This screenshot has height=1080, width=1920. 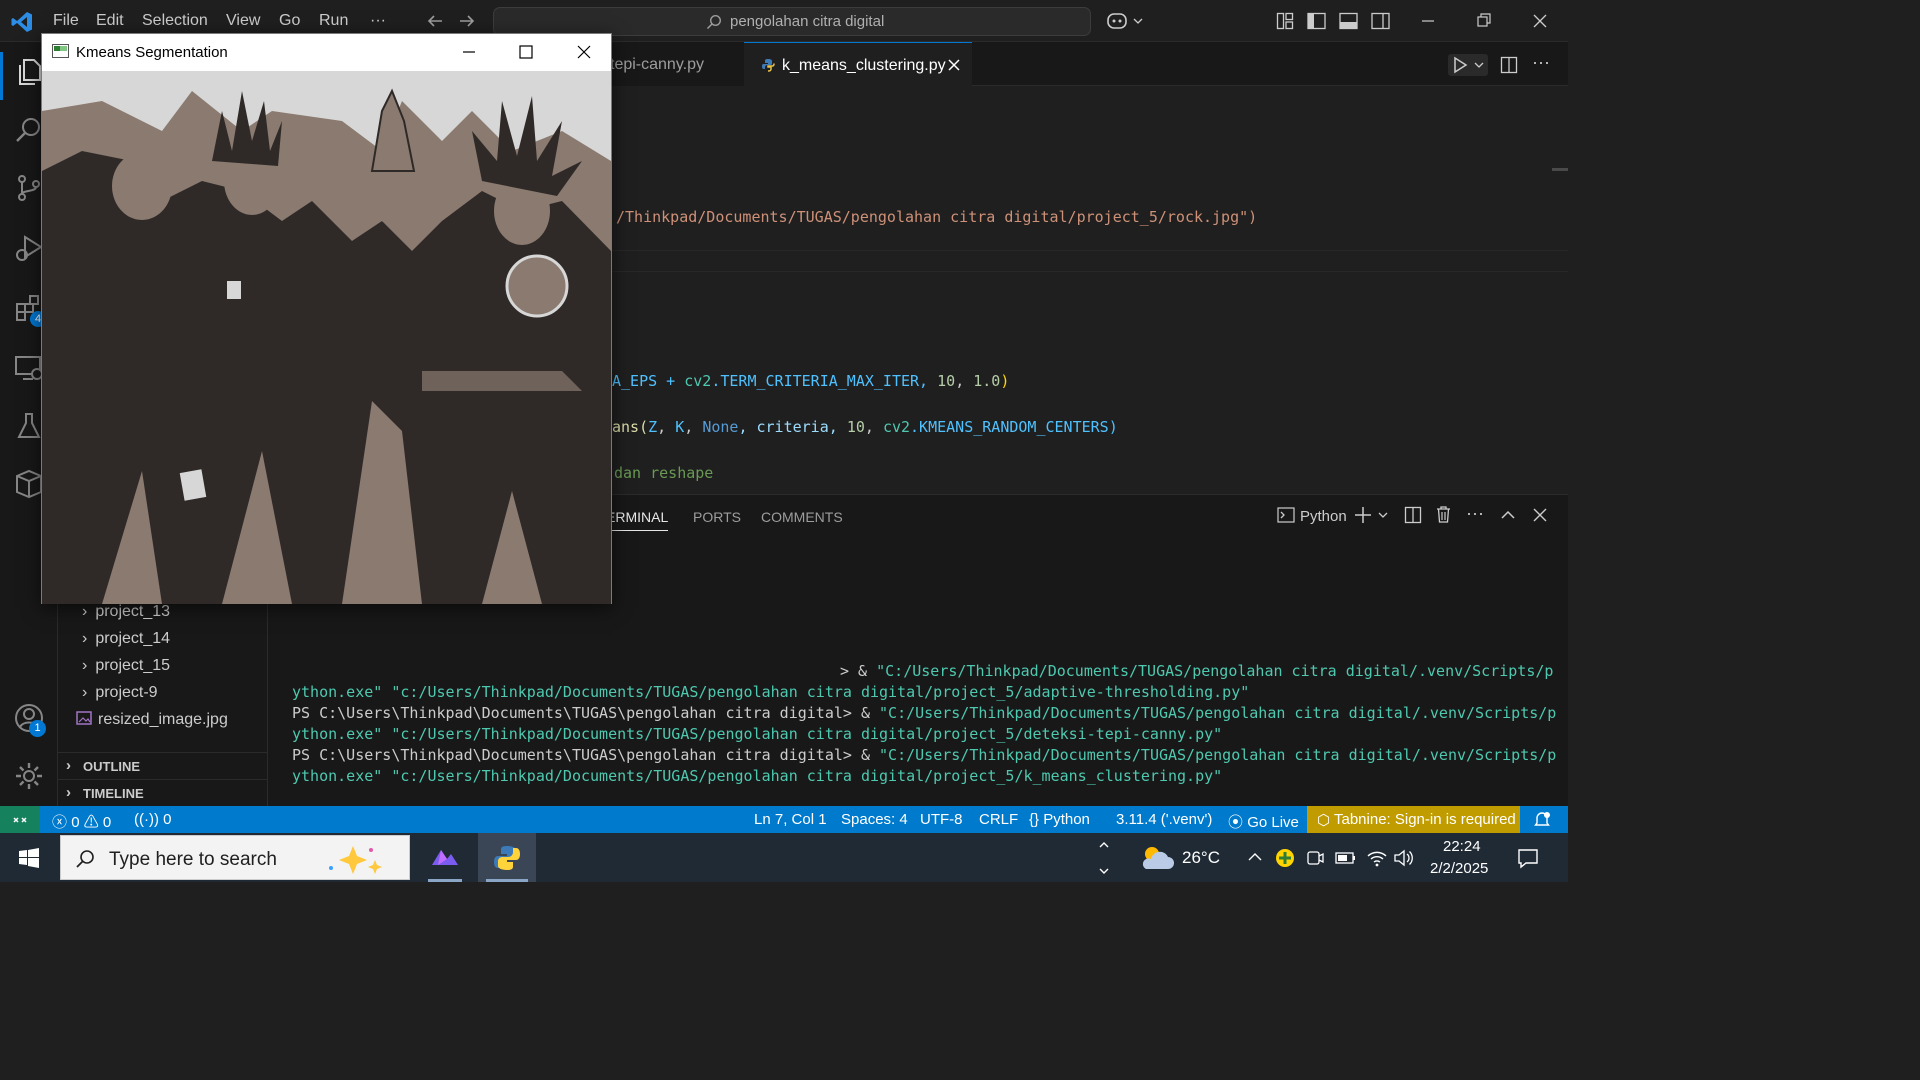 I want to click on split-terminal-icon, so click(x=1413, y=515).